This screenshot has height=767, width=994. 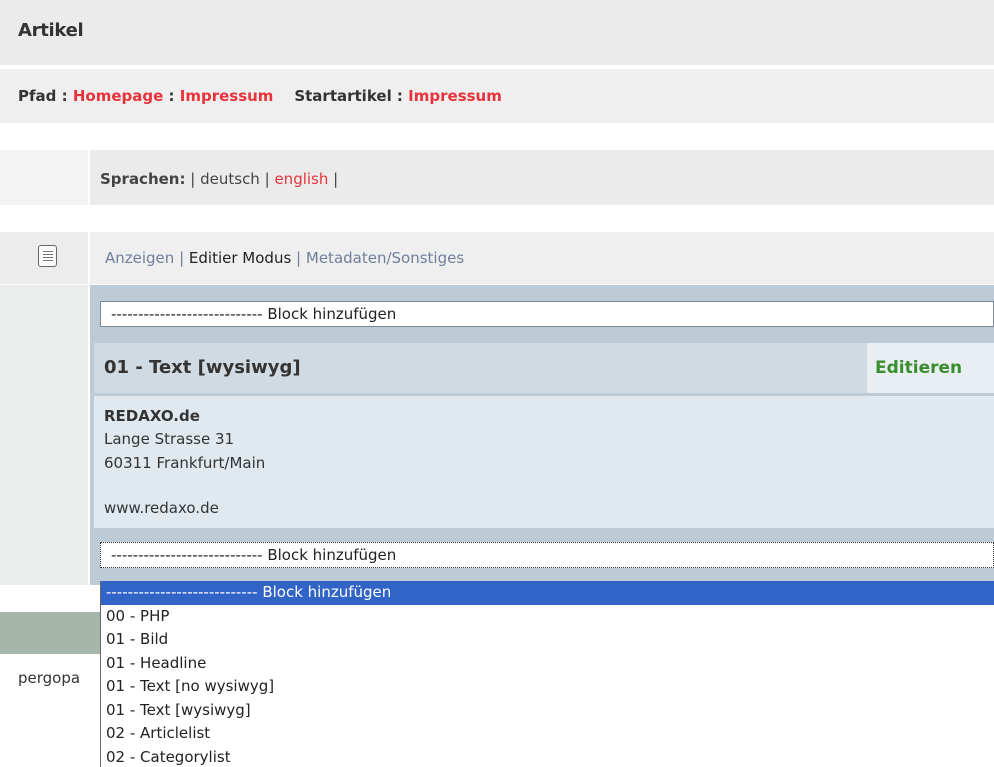 What do you see at coordinates (47, 256) in the screenshot?
I see `document-icon` at bounding box center [47, 256].